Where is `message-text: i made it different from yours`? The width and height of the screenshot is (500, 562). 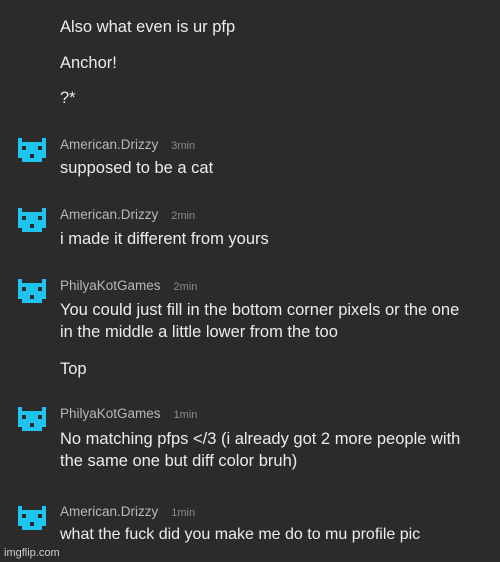 message-text: i made it different from yours is located at coordinates (164, 239).